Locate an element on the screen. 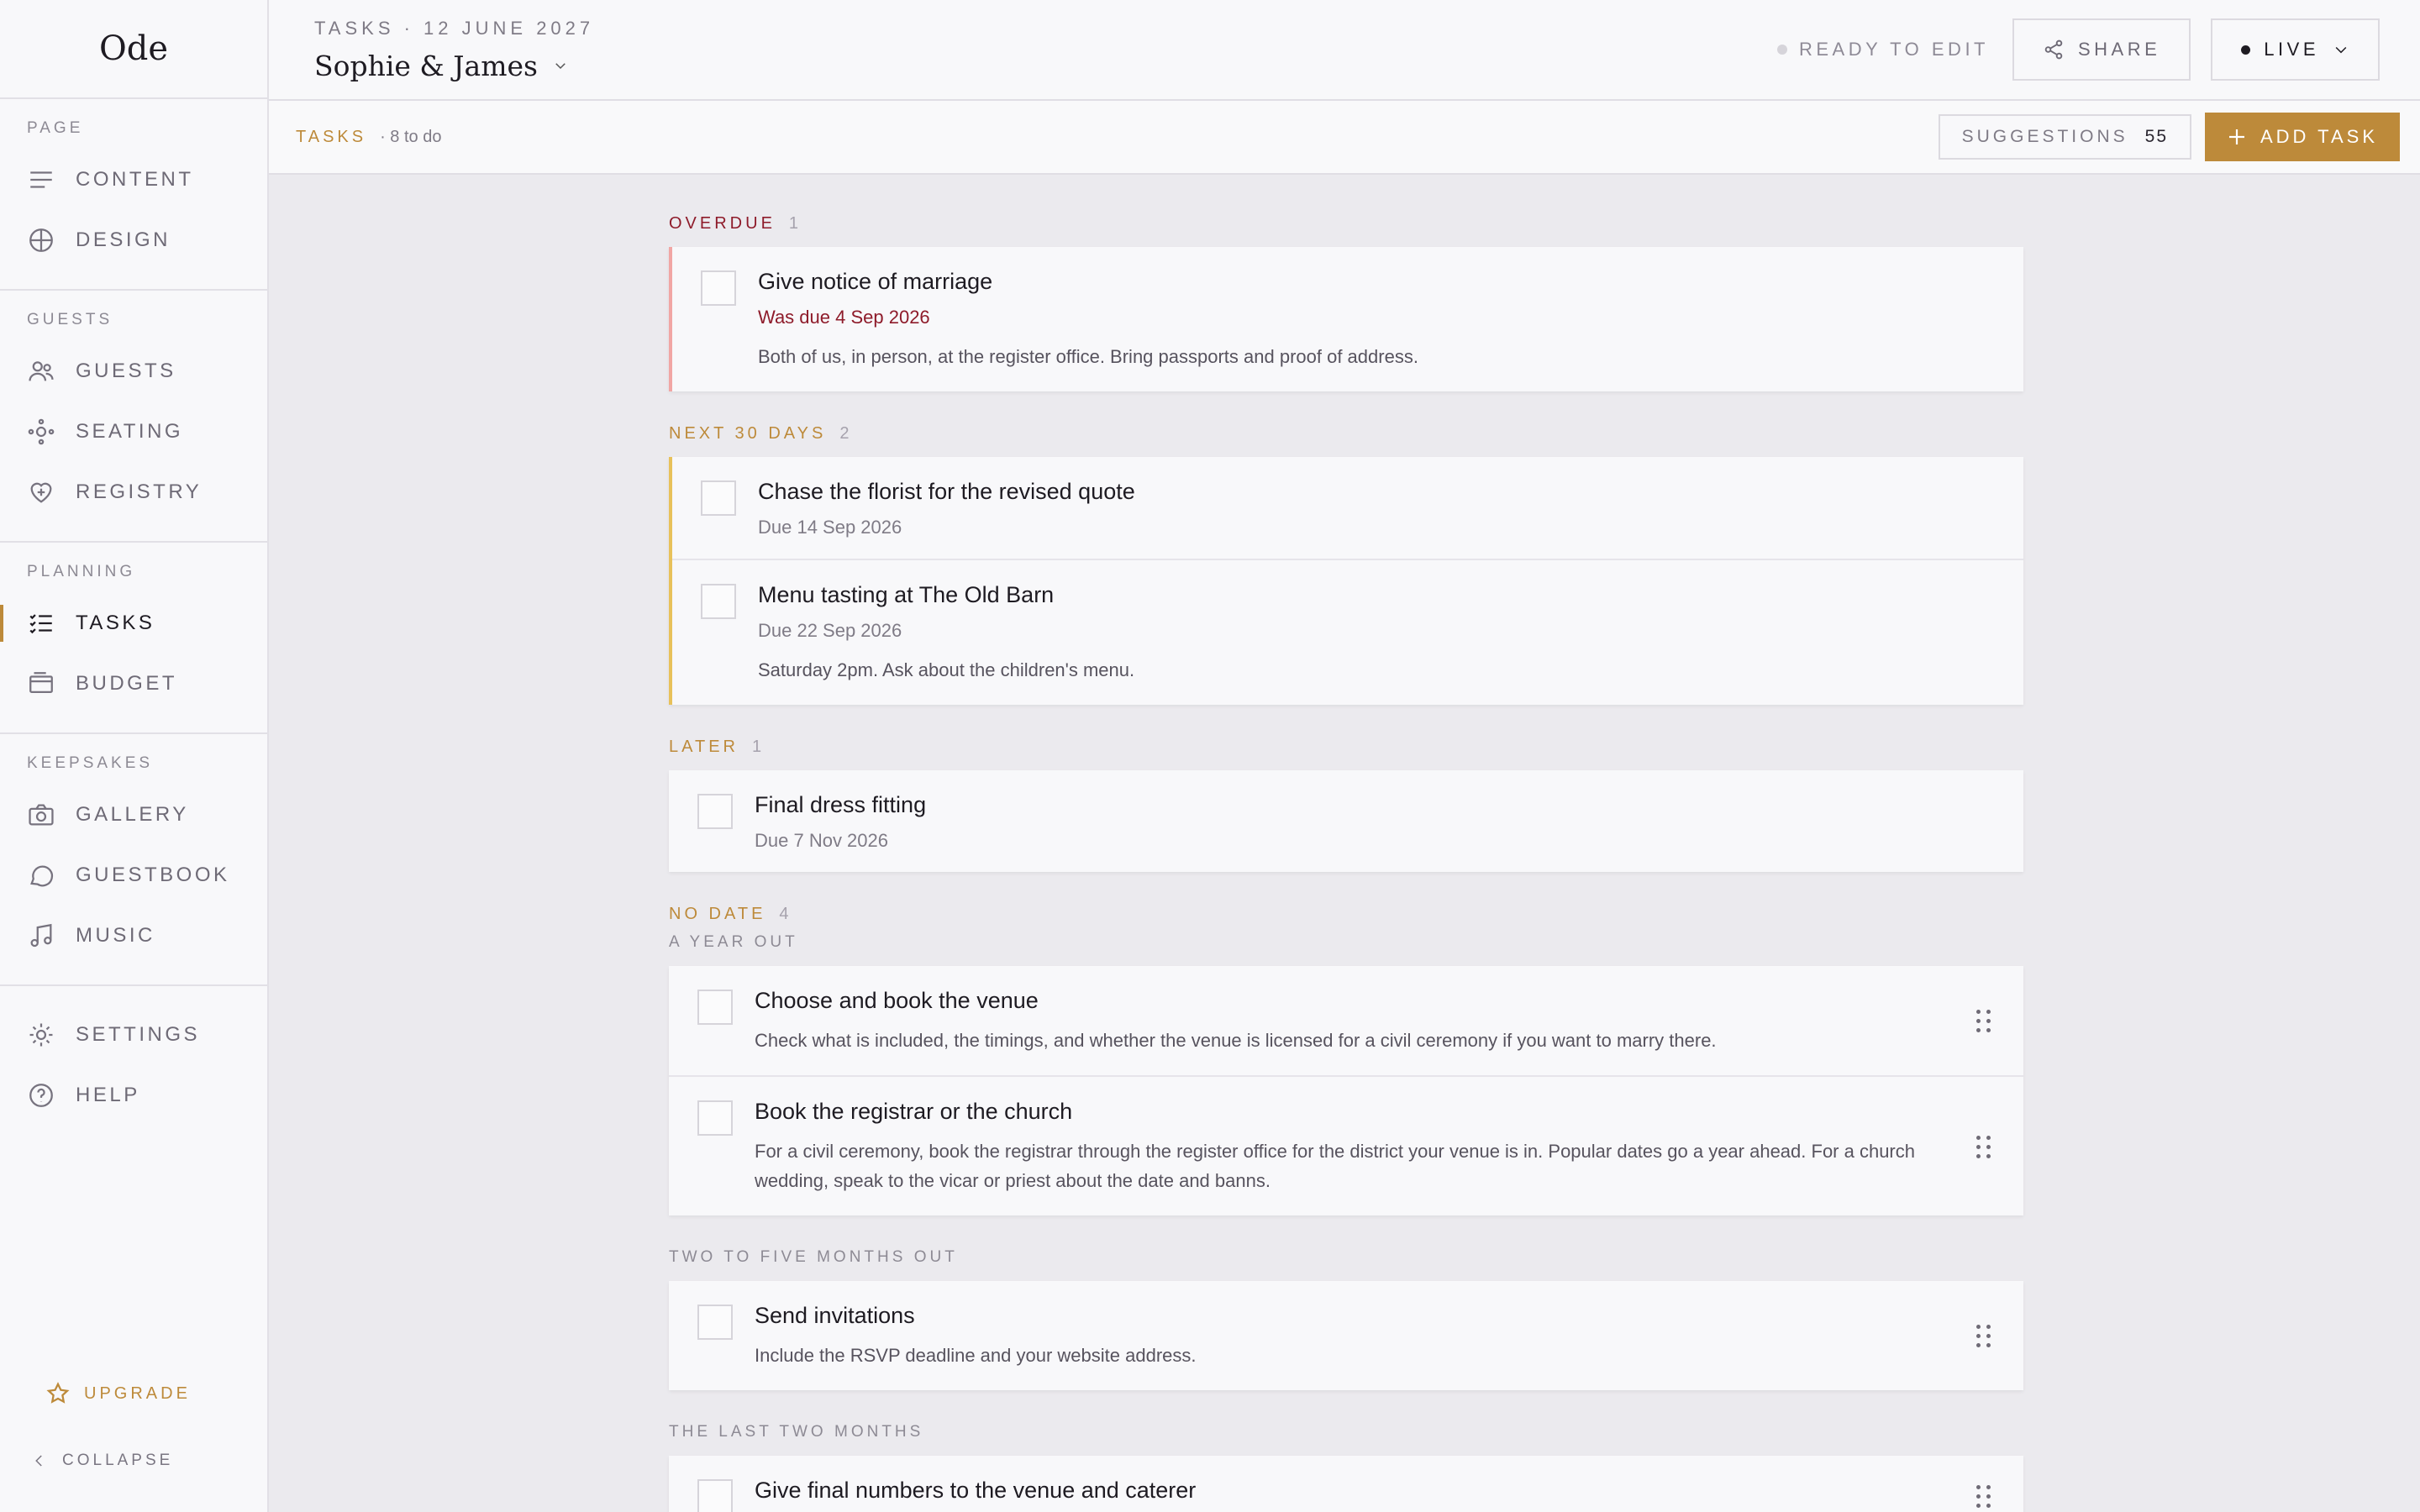 This screenshot has width=2420, height=1512. heart-plus-icon is located at coordinates (41, 492).